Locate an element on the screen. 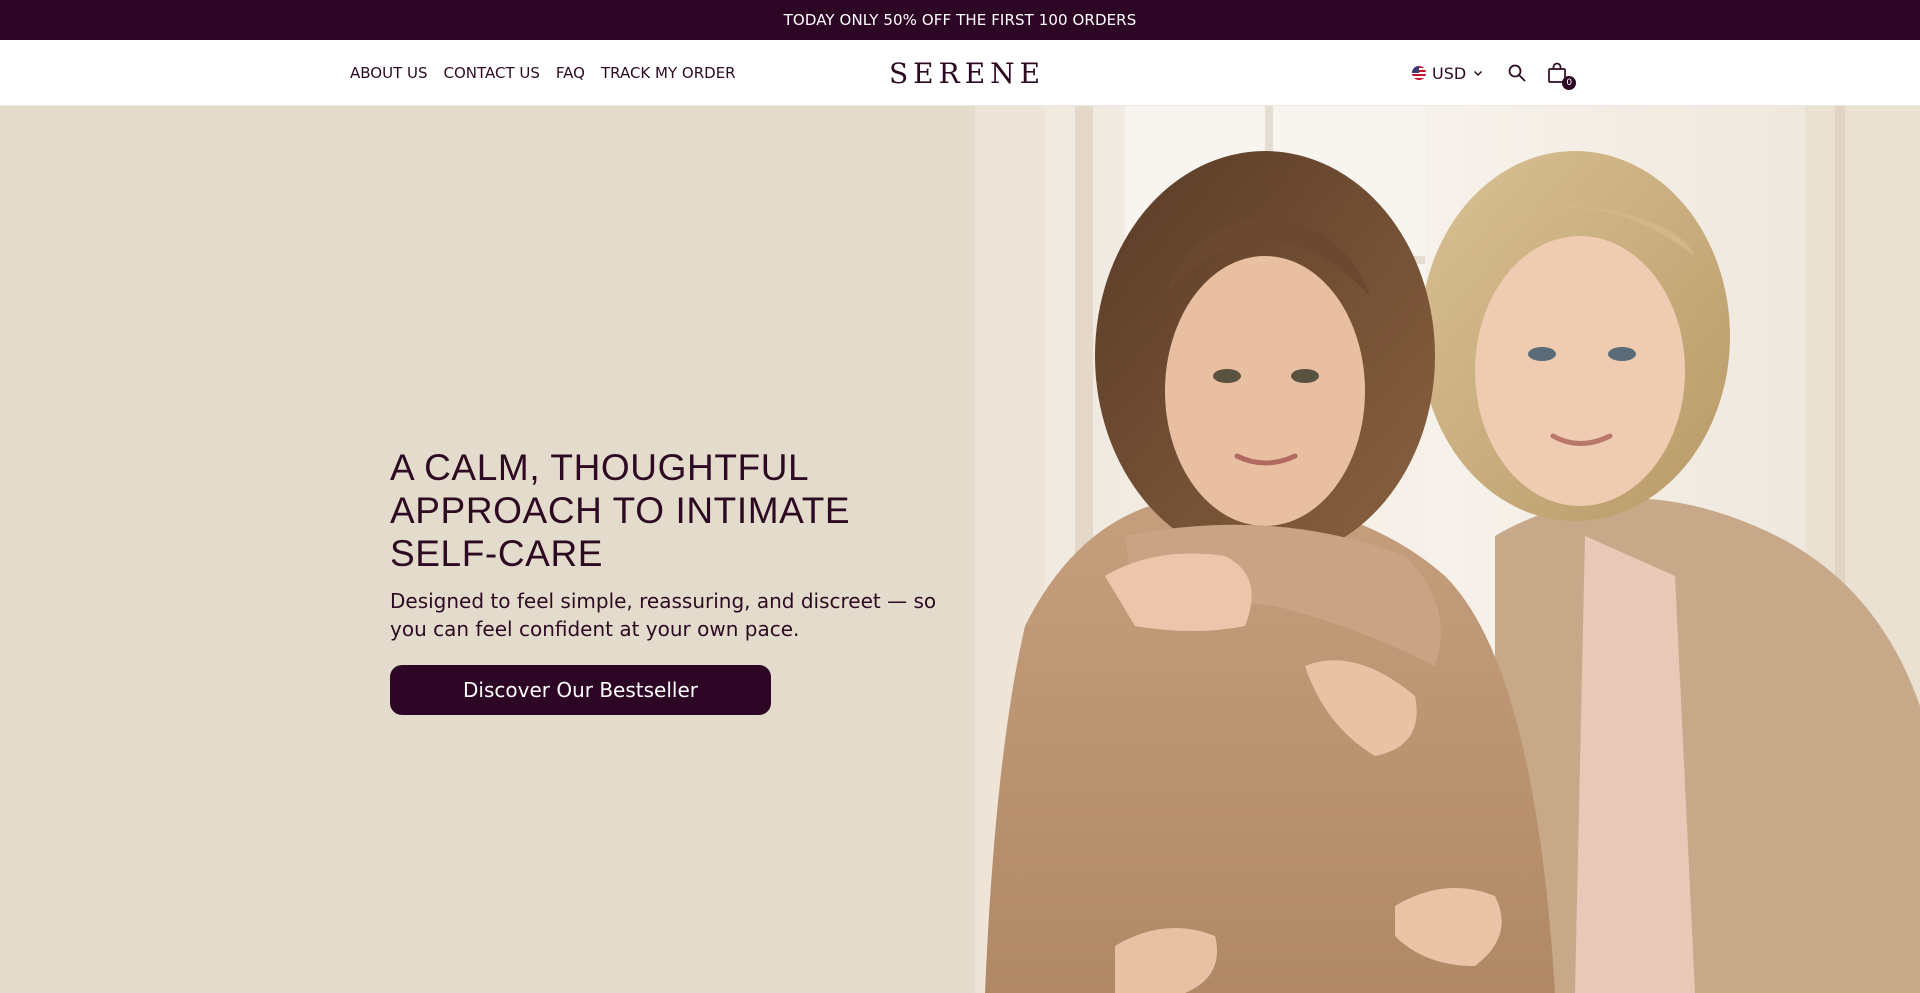 Image resolution: width=1920 pixels, height=993 pixels. search-icon is located at coordinates (1517, 73).